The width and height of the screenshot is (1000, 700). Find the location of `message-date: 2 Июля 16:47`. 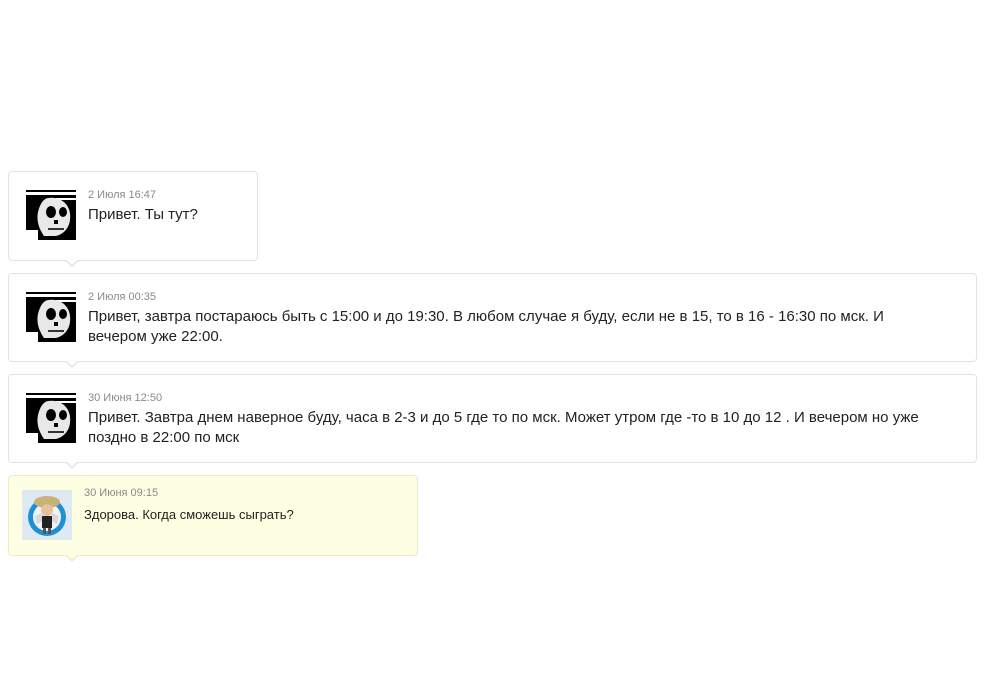

message-date: 2 Июля 16:47 is located at coordinates (122, 195).